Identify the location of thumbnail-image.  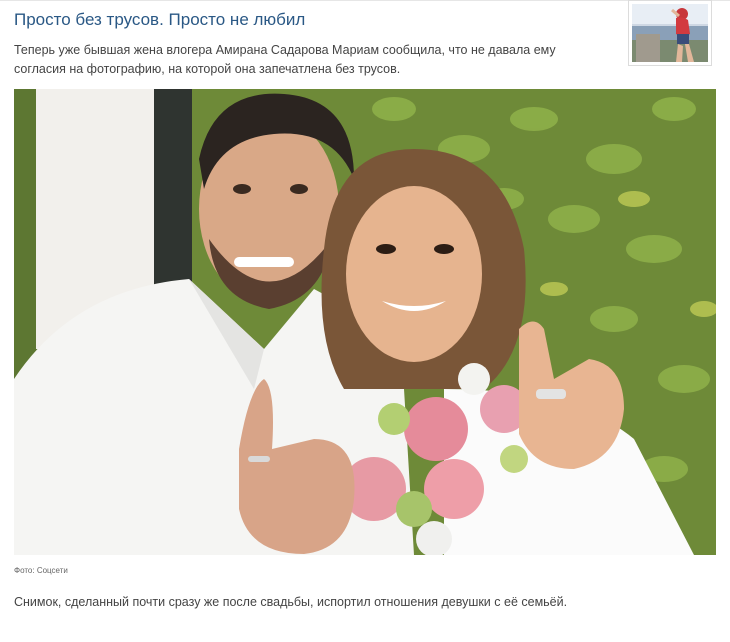
(670, 33).